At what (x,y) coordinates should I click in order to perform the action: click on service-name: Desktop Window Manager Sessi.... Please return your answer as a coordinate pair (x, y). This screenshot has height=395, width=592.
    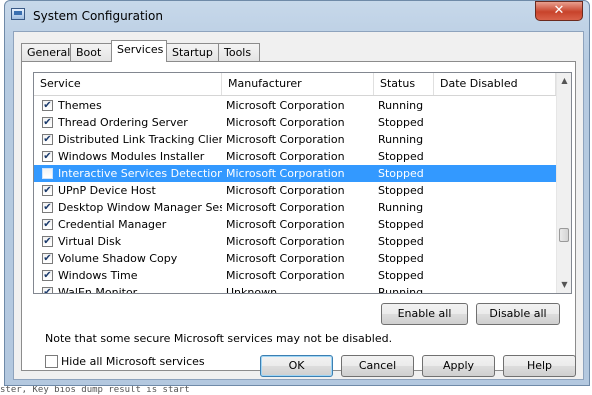
    Looking at the image, I should click on (140, 207).